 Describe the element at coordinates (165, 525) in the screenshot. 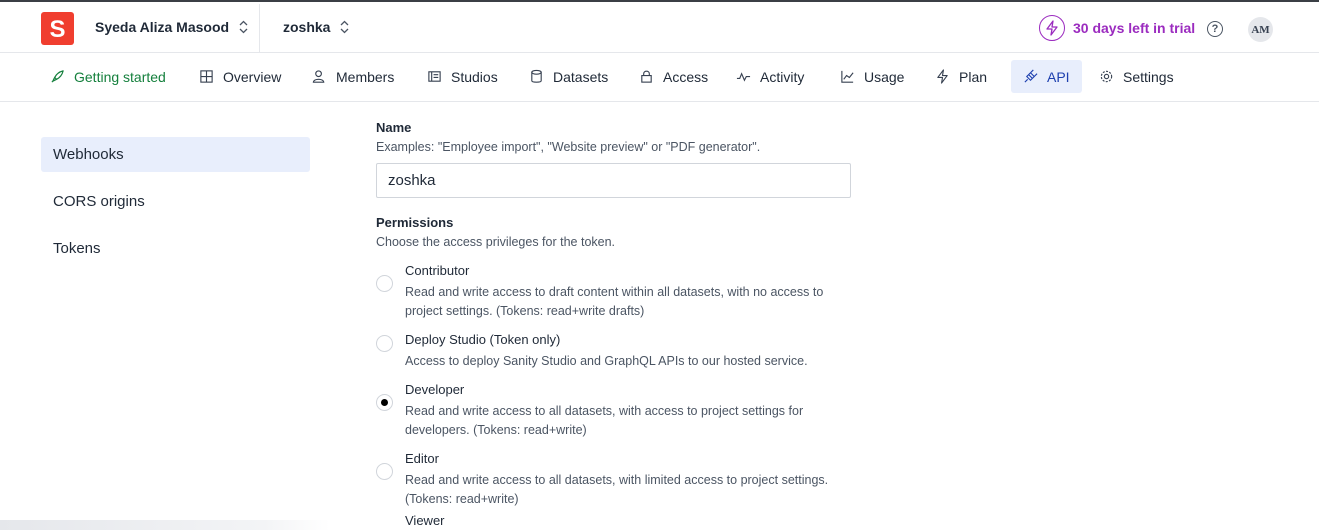

I see `scroll-shadow` at that location.